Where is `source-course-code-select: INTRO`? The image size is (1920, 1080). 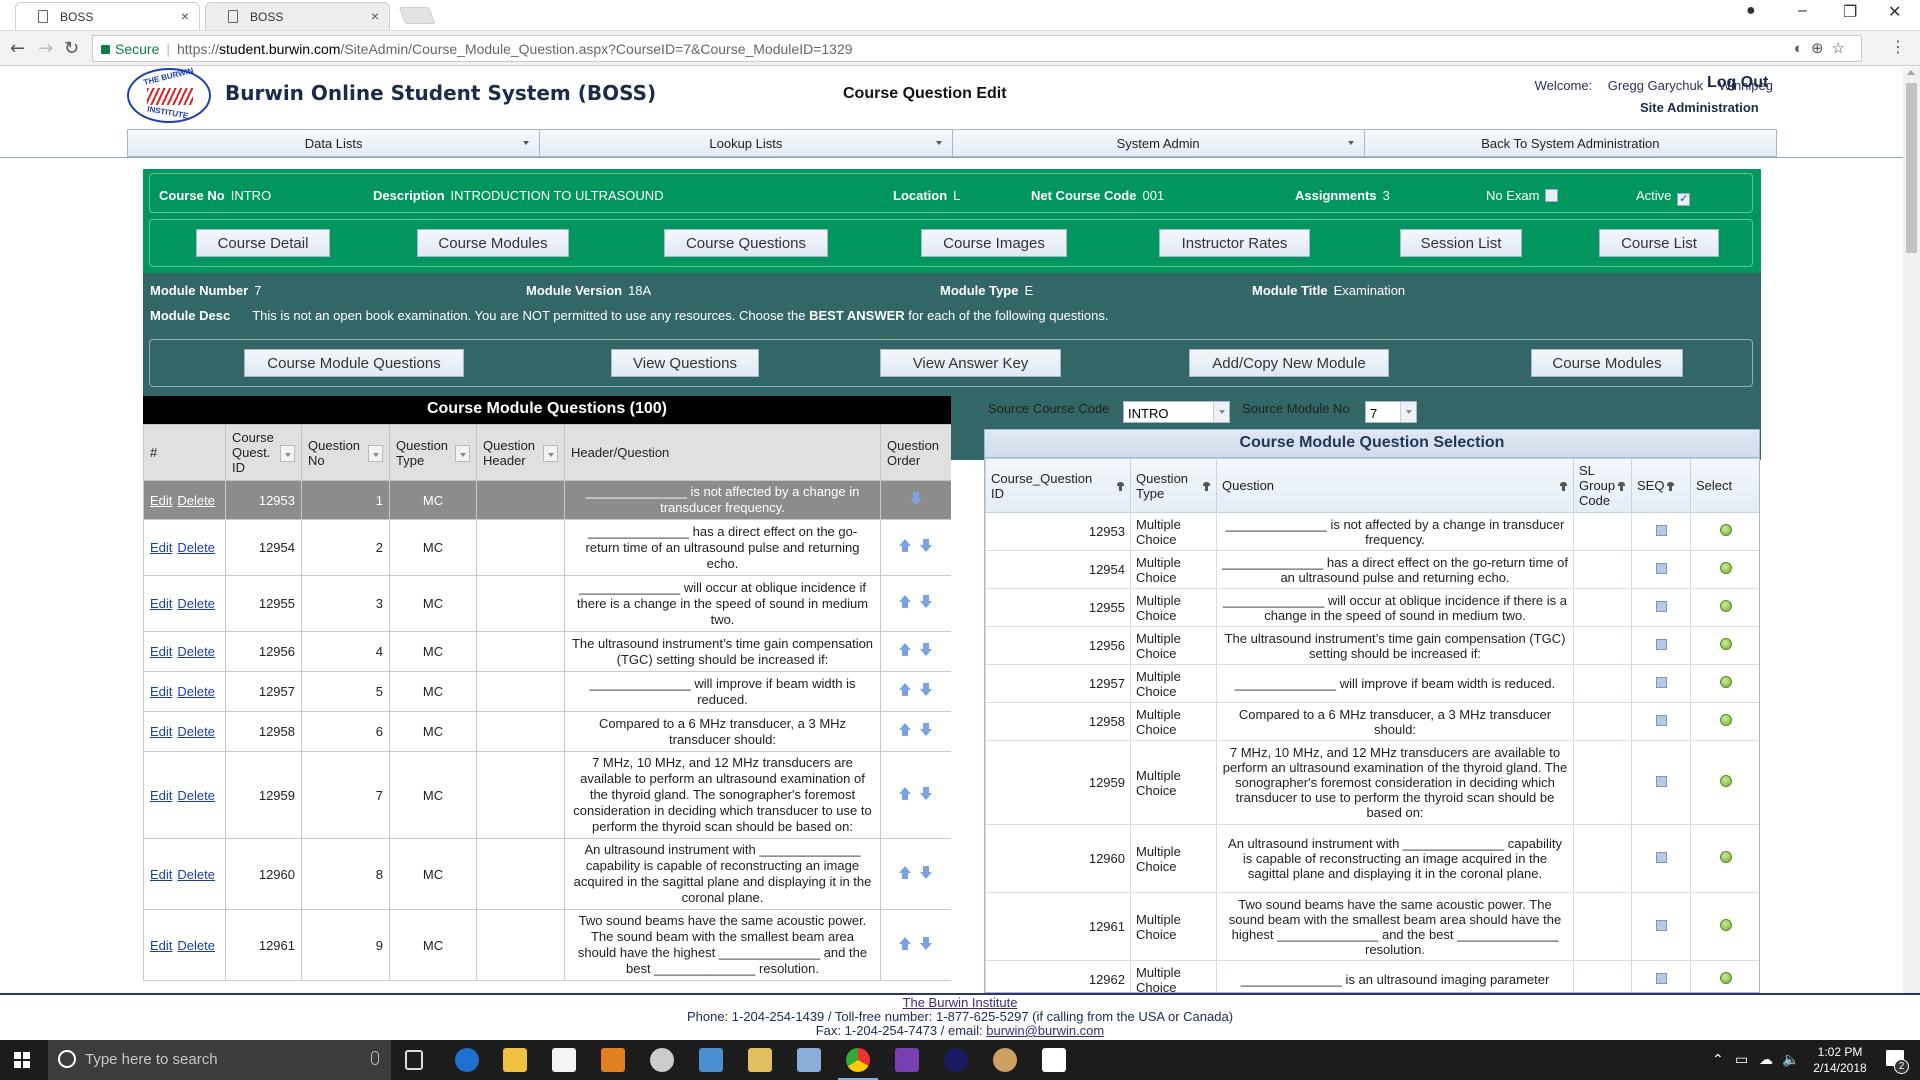
source-course-code-select: INTRO is located at coordinates (1176, 412).